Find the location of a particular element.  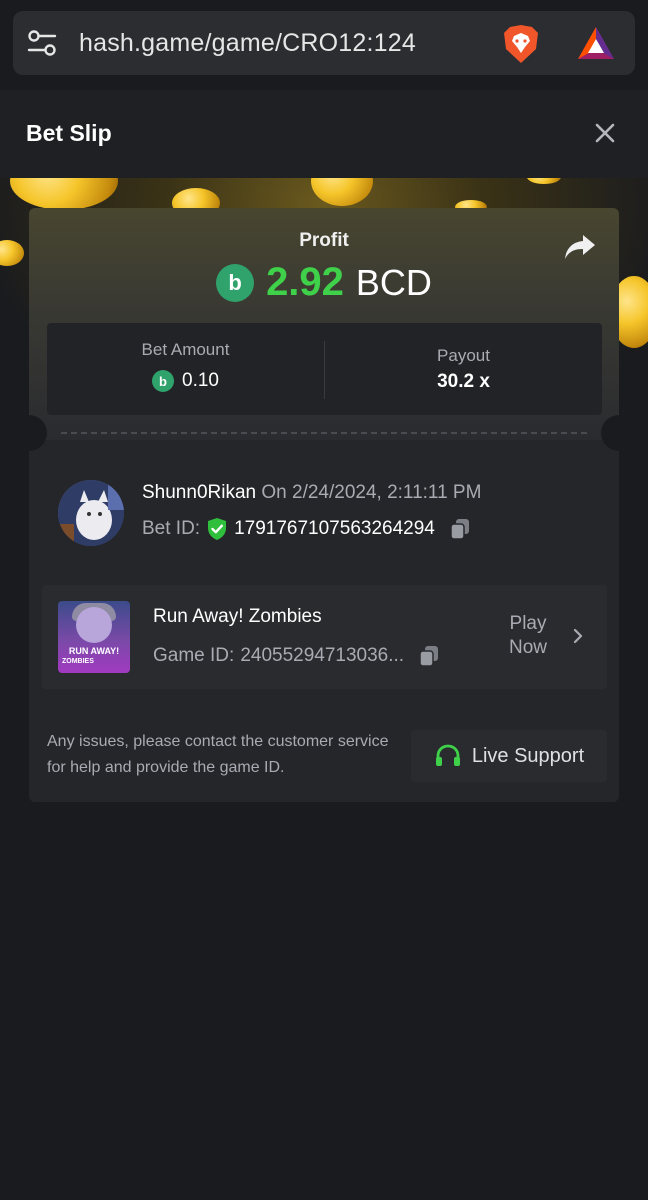

bet-amount-stat: Bet Amount b 0.10 is located at coordinates (185, 369).